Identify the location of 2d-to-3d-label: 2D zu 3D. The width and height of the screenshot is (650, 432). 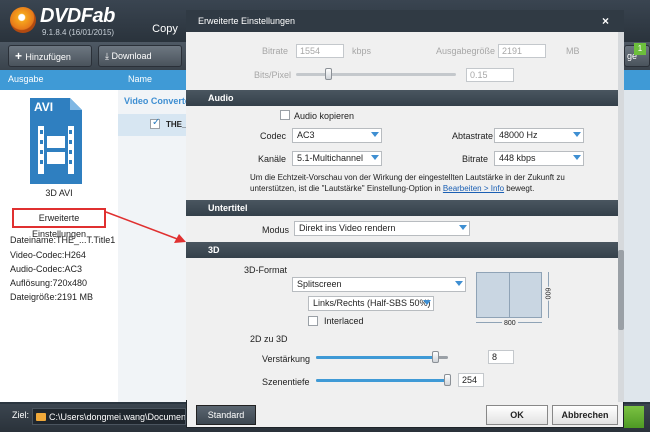
(269, 339).